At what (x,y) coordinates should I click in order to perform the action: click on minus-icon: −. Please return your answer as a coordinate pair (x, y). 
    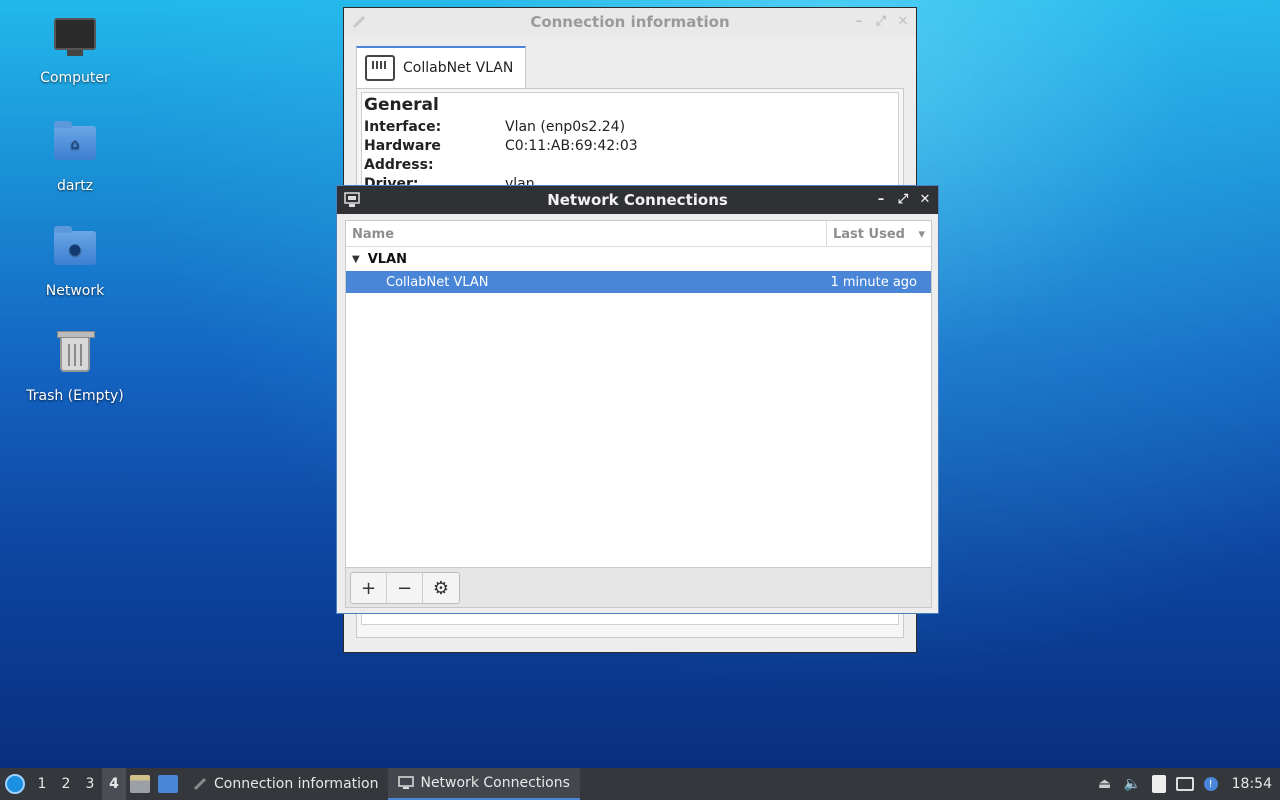
    Looking at the image, I should click on (404, 588).